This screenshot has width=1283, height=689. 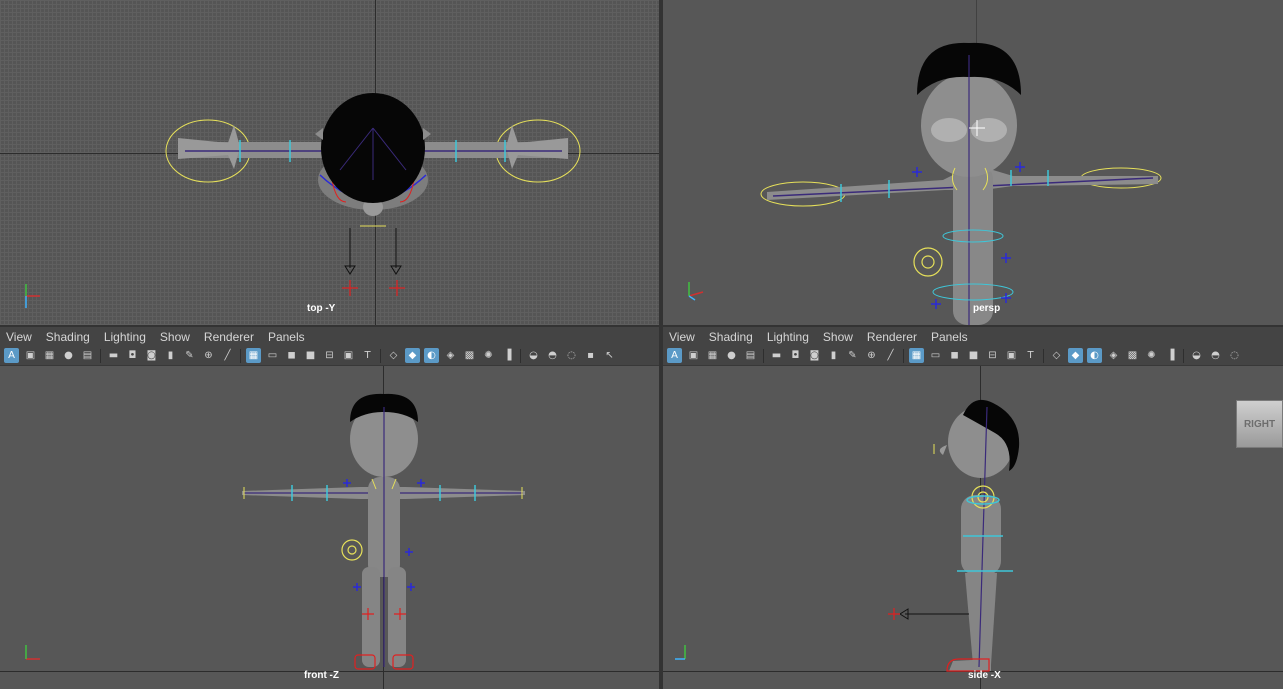 I want to click on knee-target, so click(x=894, y=614).